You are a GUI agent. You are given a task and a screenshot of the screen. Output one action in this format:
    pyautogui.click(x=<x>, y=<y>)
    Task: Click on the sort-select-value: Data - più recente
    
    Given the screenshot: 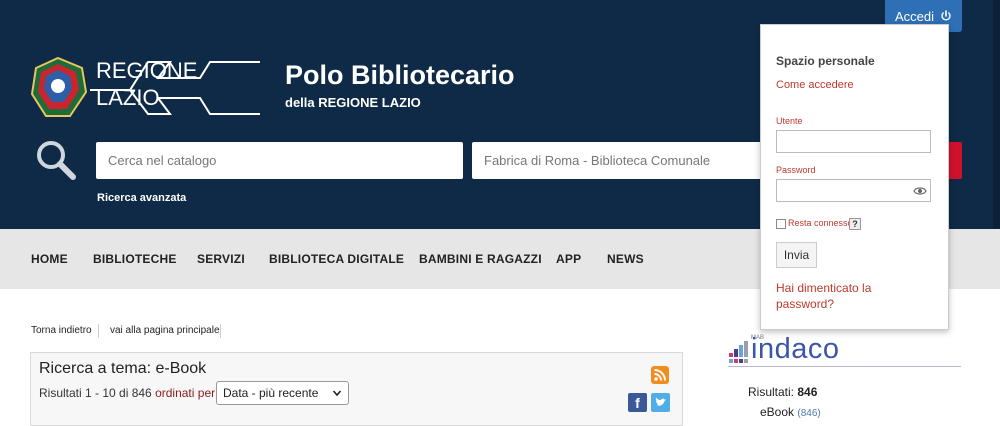 What is the action you would take?
    pyautogui.click(x=271, y=393)
    